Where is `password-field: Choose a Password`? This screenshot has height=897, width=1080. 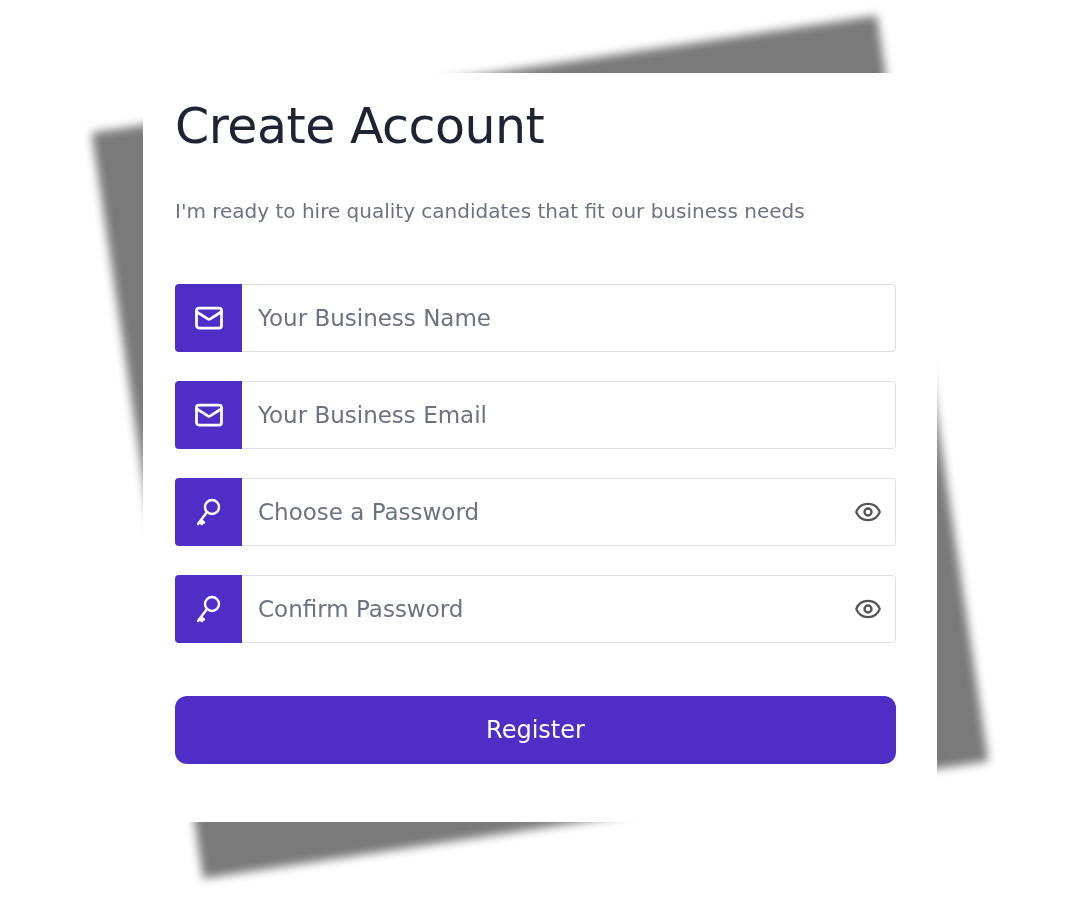
password-field: Choose a Password is located at coordinates (569, 512).